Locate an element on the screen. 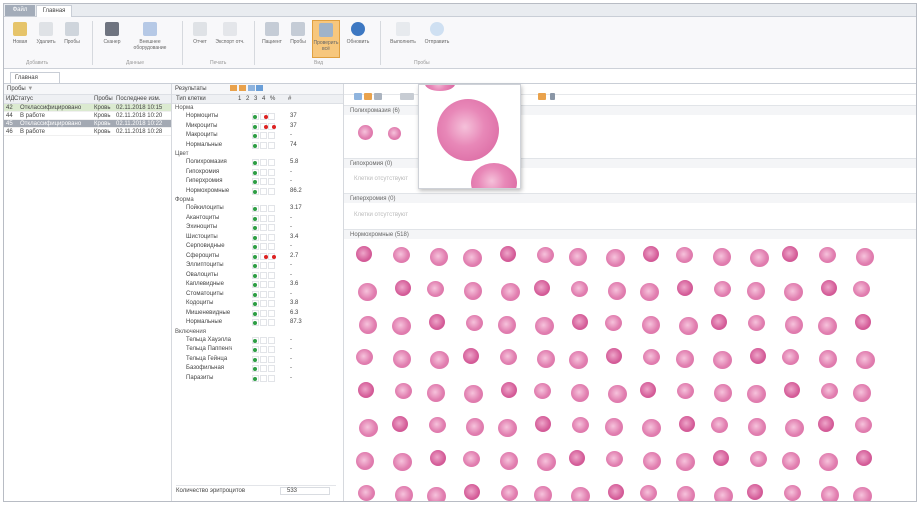 This screenshot has width=920, height=505. result-row: Кодоциты 3.8 is located at coordinates (257, 304).